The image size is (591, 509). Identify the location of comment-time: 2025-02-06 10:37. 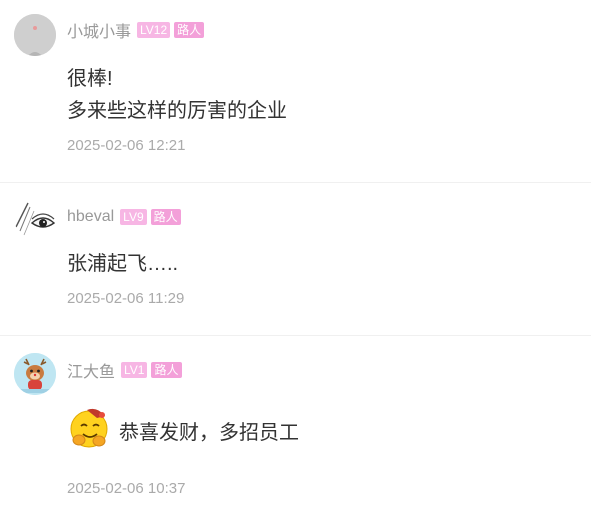
(126, 488).